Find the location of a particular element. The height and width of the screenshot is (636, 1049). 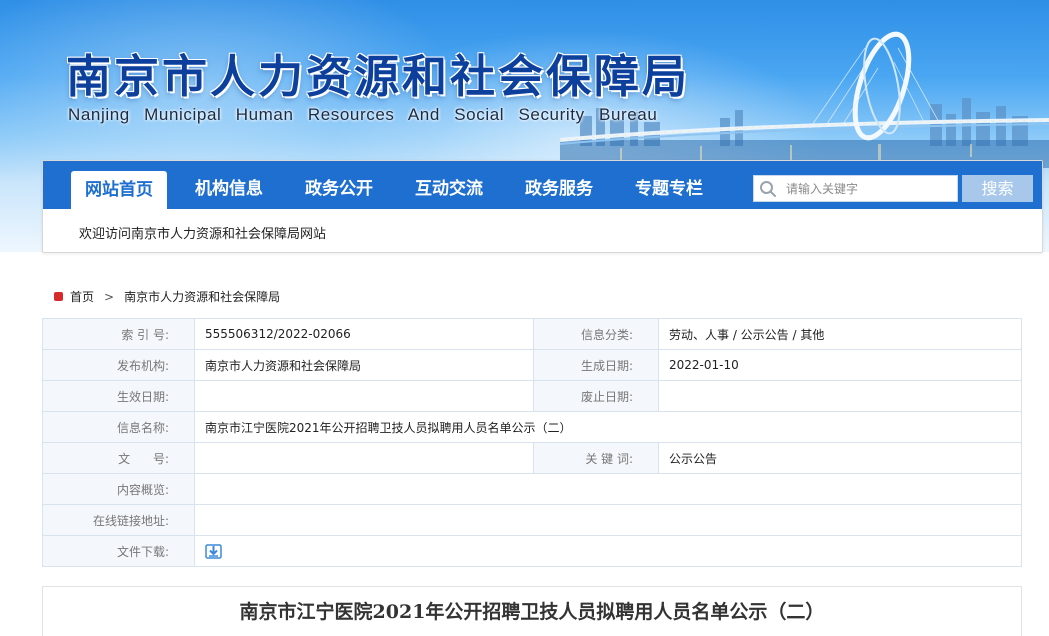

article-title: 南京市江宁医院2021年公开招聘卫技人员拟聘用人员名单公示（二） is located at coordinates (532, 612).